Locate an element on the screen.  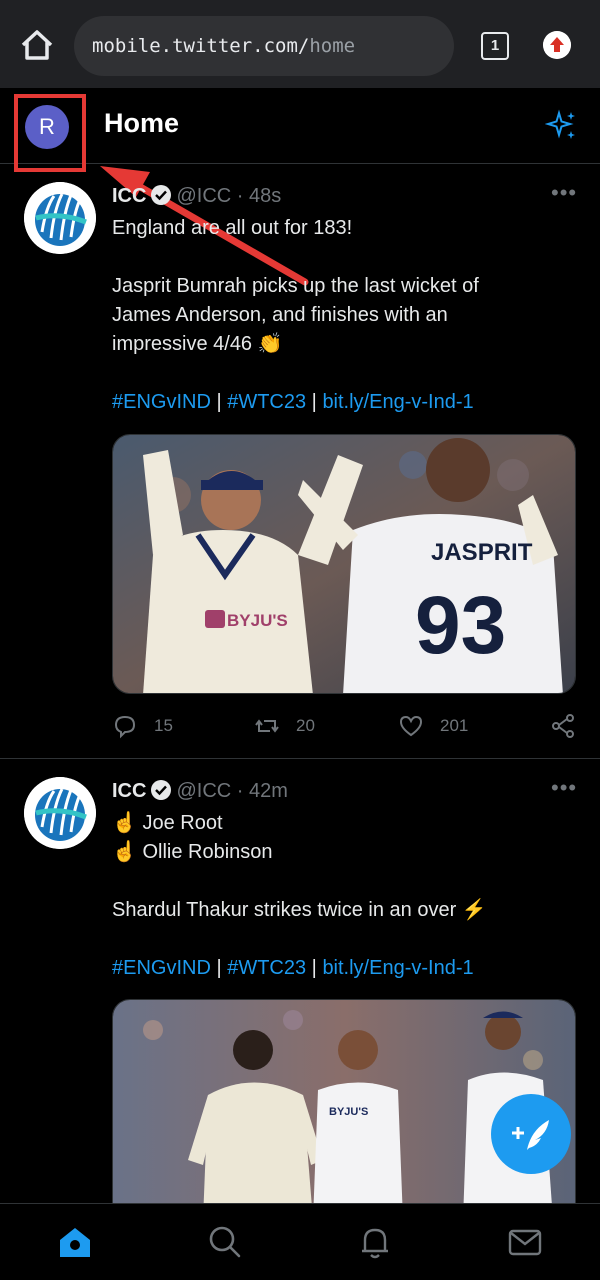
sparkle-icon is located at coordinates (562, 126).